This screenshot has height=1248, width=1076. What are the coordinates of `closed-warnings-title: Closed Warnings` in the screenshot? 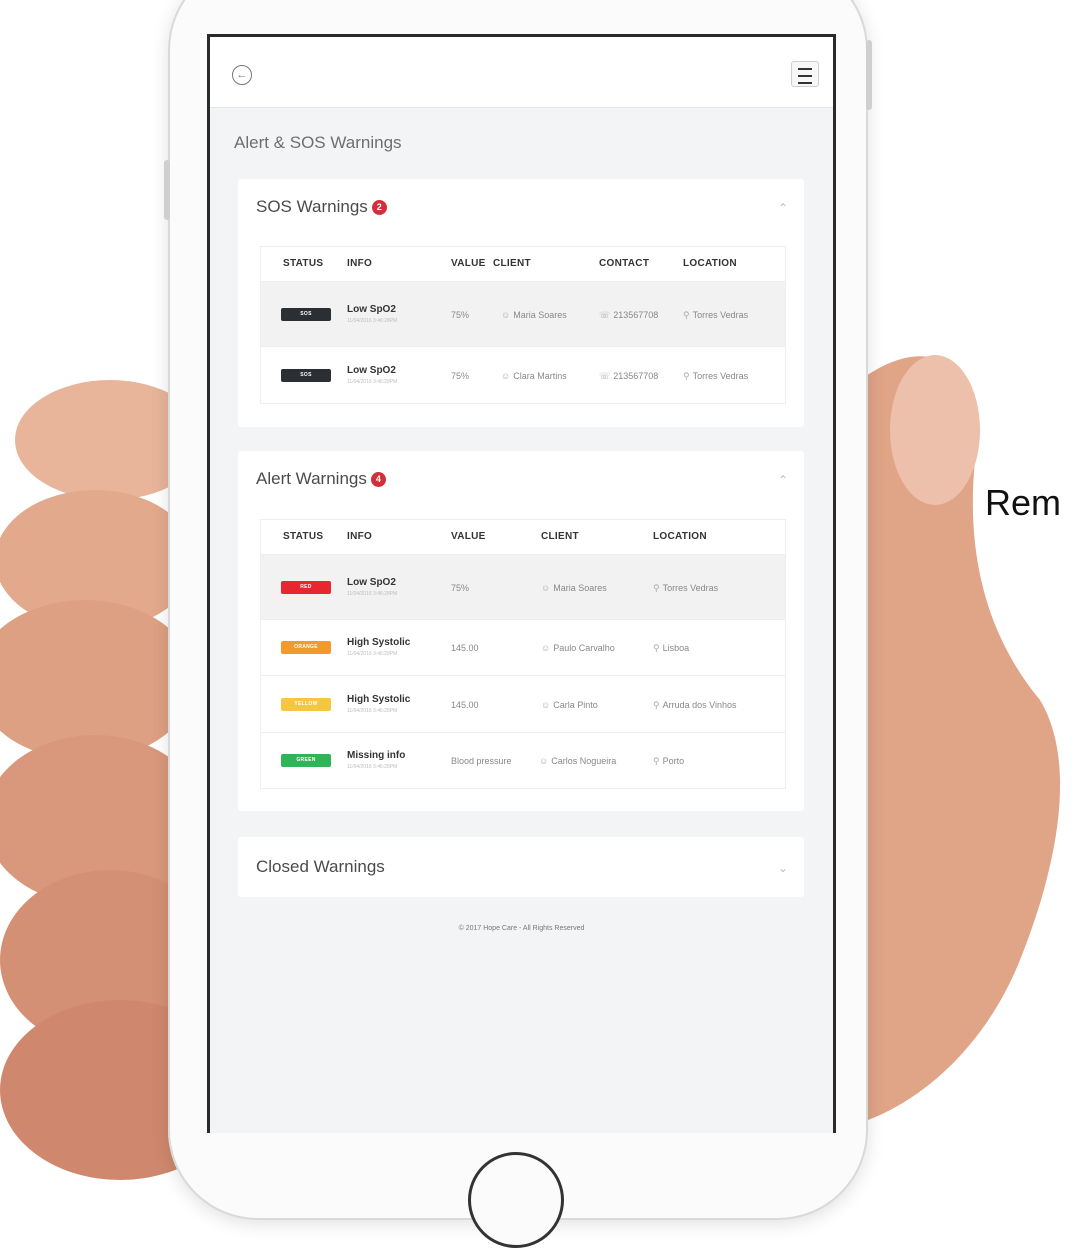 It's located at (320, 866).